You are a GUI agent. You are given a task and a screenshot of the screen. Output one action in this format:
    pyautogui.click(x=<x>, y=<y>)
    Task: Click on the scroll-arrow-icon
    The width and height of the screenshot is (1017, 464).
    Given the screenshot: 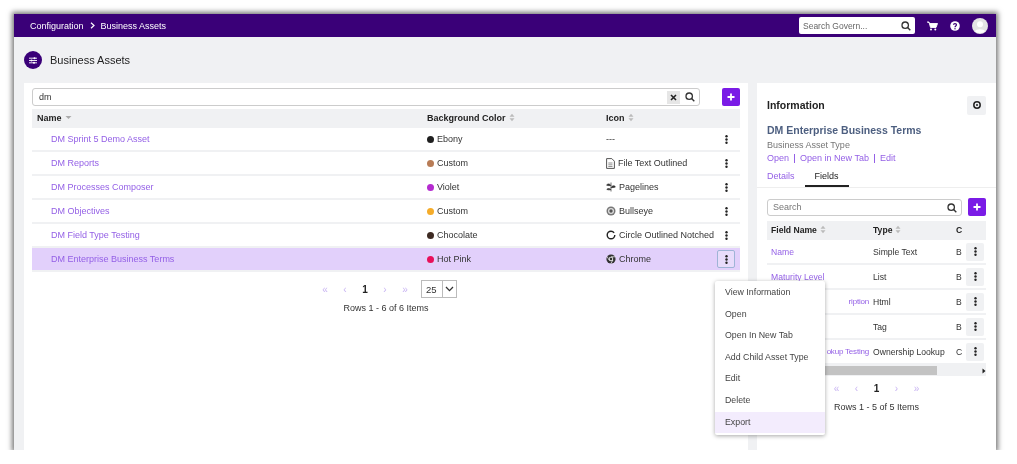 What is the action you would take?
    pyautogui.click(x=984, y=370)
    